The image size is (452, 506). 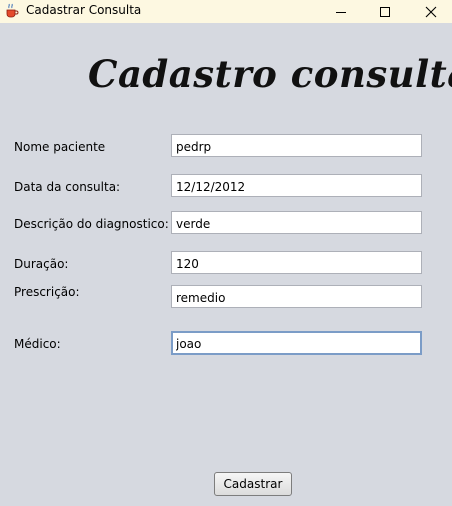 What do you see at coordinates (296, 145) in the screenshot?
I see `nome-paciente-field` at bounding box center [296, 145].